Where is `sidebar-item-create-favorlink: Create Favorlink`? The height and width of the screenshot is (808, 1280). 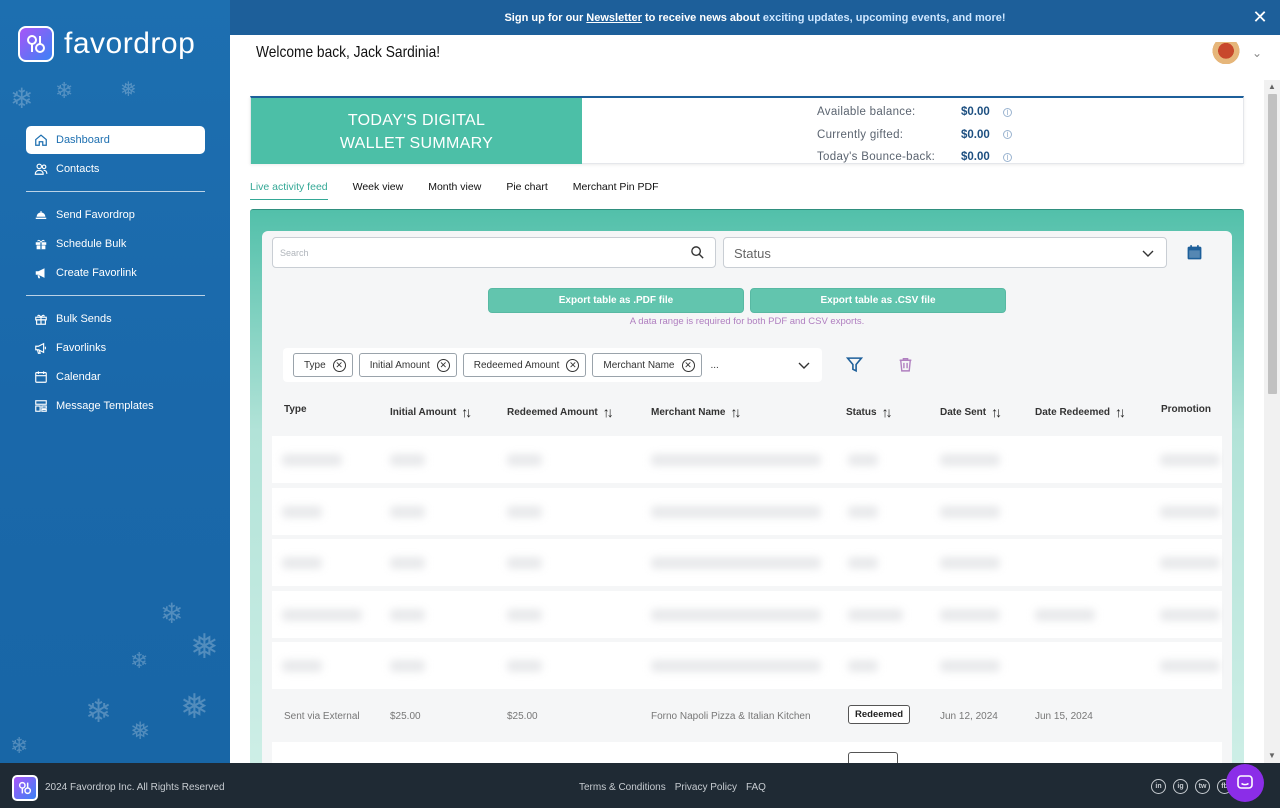
sidebar-item-create-favorlink: Create Favorlink is located at coordinates (115, 273).